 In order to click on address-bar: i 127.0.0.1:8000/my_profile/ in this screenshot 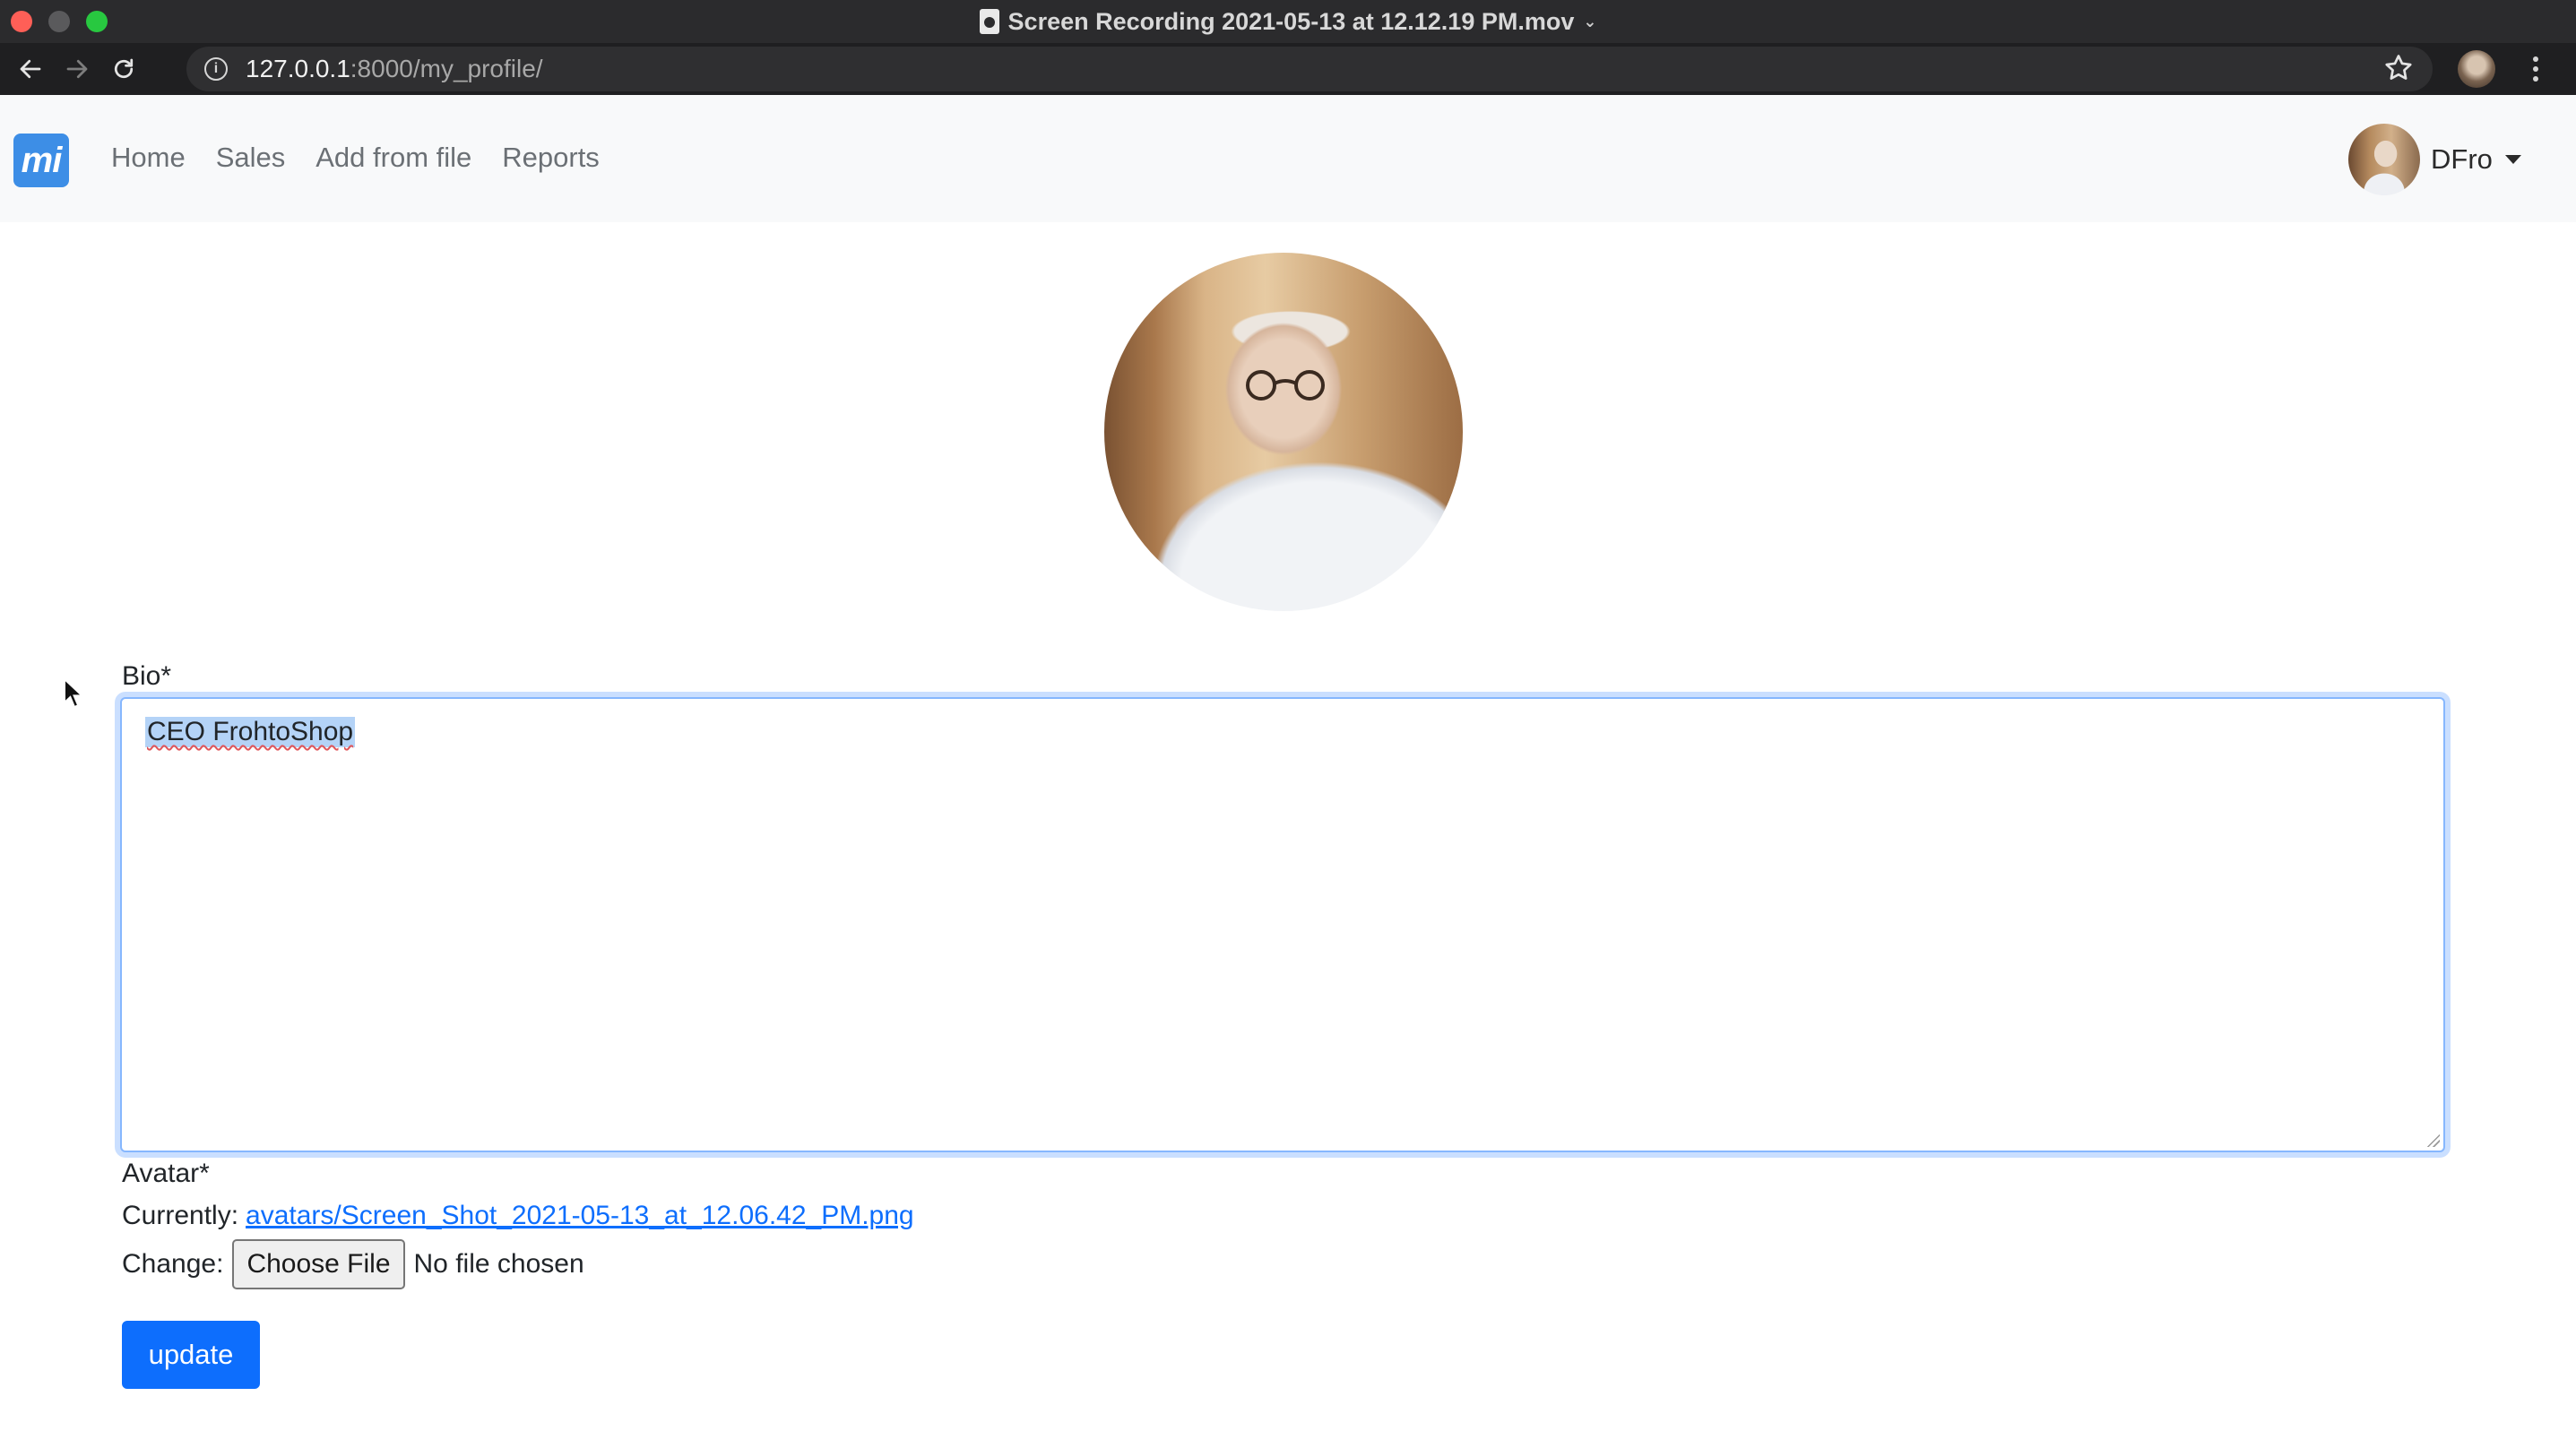, I will do `click(1309, 69)`.